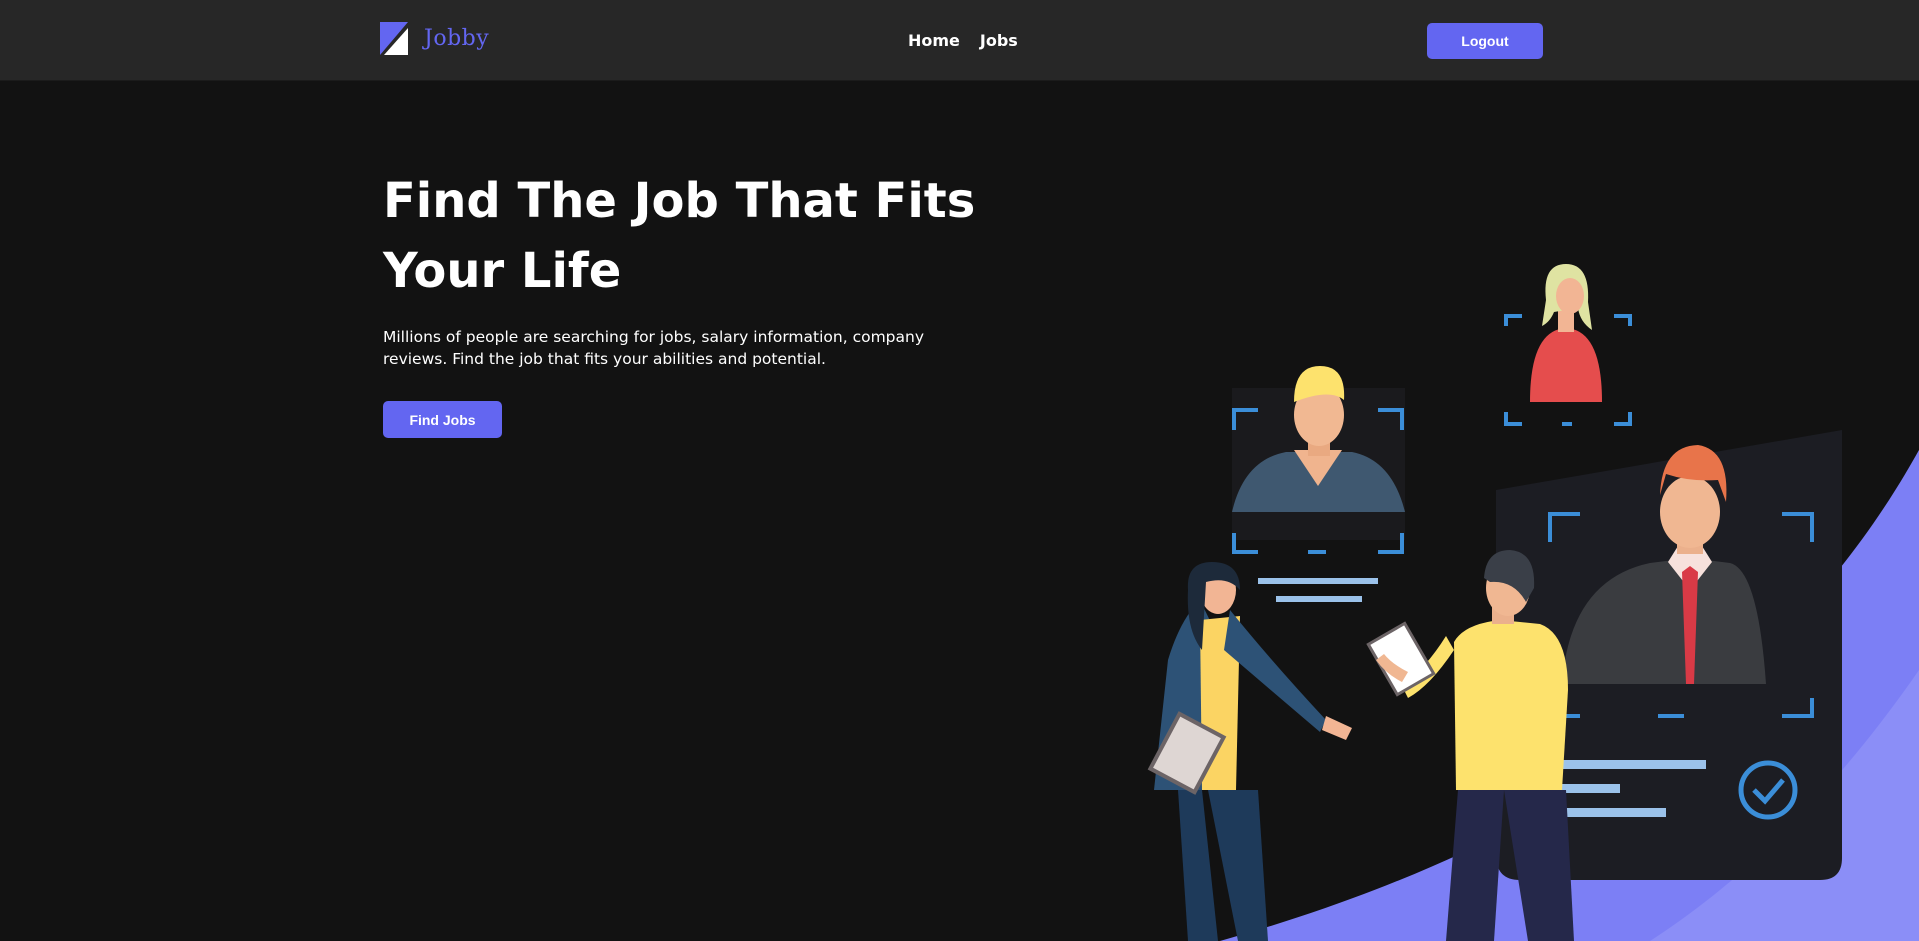 The width and height of the screenshot is (1919, 941). I want to click on brand-logo-link: Jobby, so click(434, 38).